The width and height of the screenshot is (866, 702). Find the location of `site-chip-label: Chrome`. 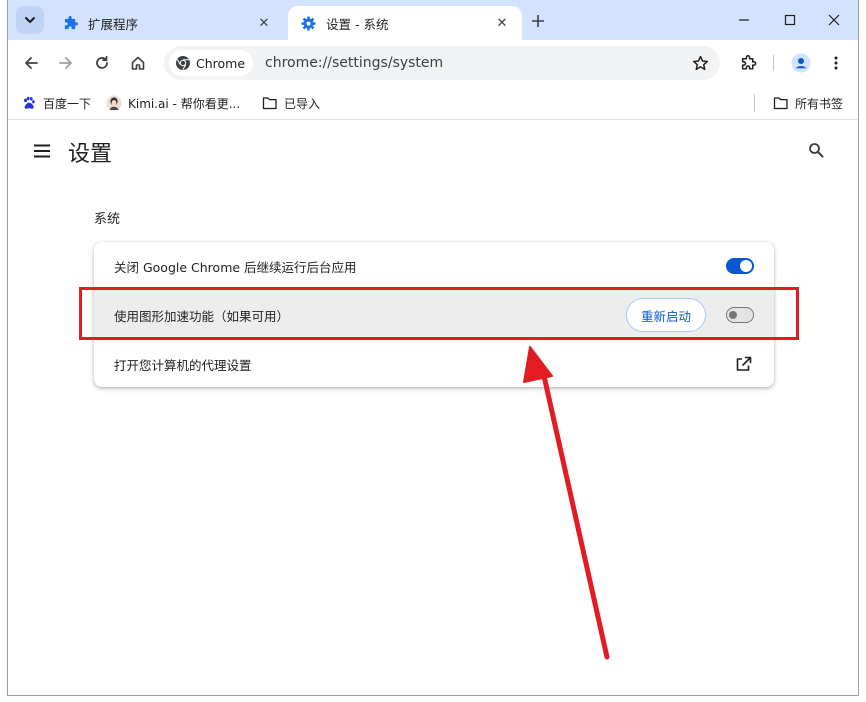

site-chip-label: Chrome is located at coordinates (221, 63).